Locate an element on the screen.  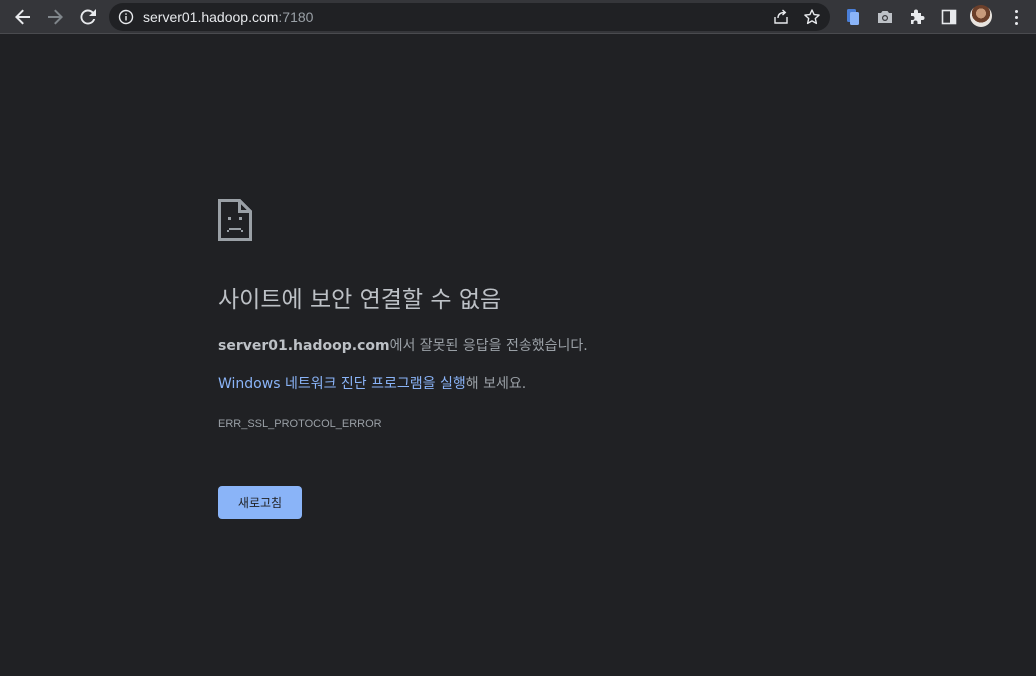
document-icon is located at coordinates (853, 17).